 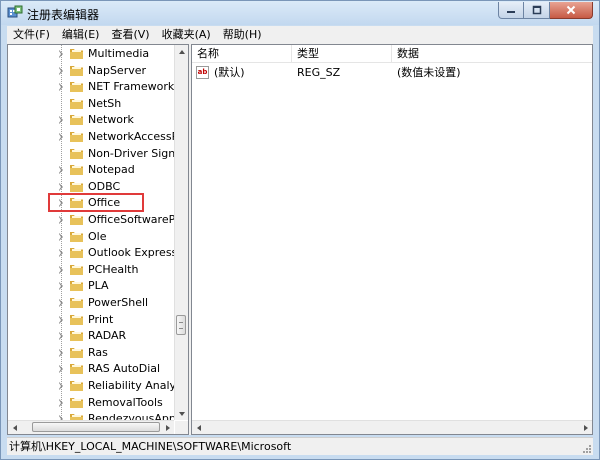 I want to click on tree-item: PCHealth, so click(x=91, y=270).